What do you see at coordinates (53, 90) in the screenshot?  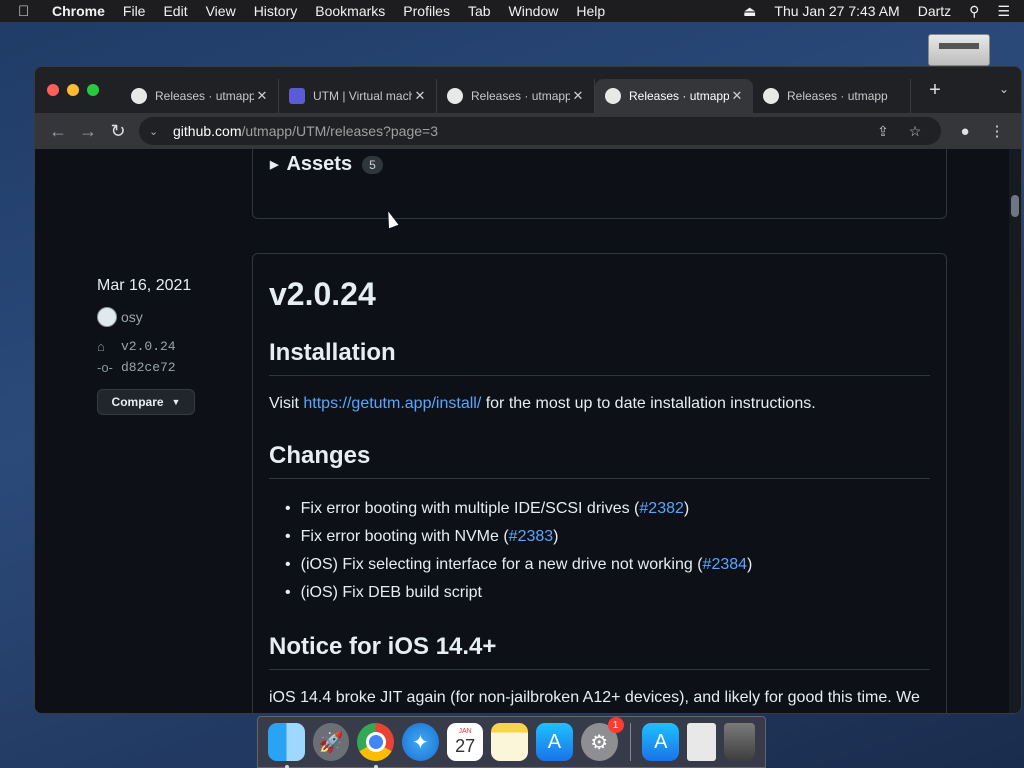 I see `close-window-button` at bounding box center [53, 90].